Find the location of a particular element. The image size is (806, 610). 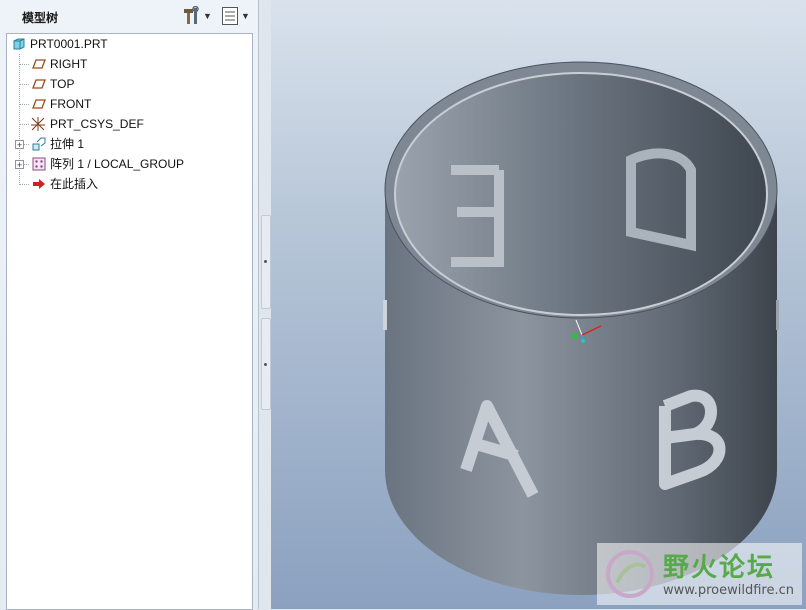

tree-settings-button: ▼ is located at coordinates (196, 16).